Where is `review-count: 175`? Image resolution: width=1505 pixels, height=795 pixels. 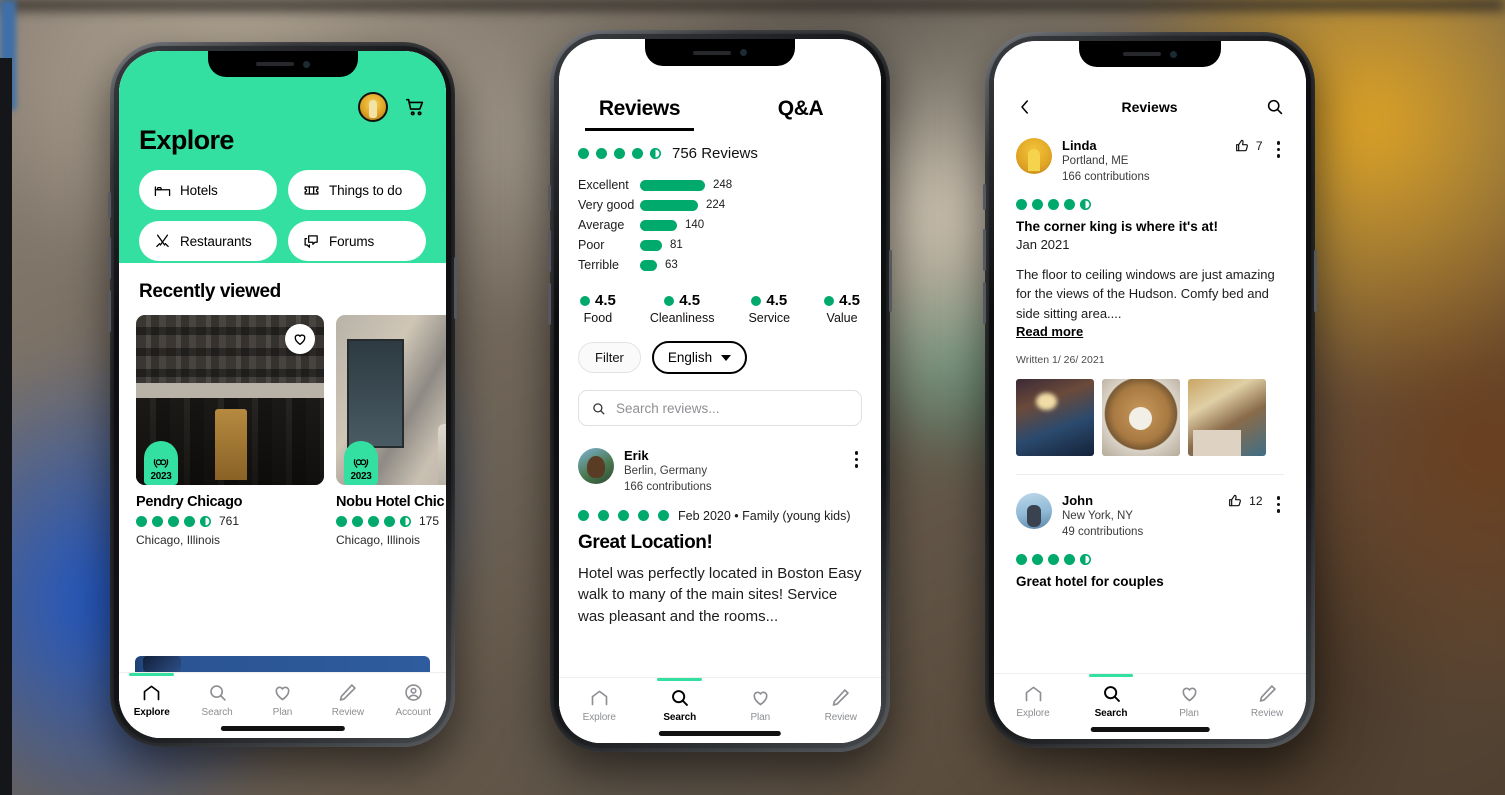
review-count: 175 is located at coordinates (429, 521).